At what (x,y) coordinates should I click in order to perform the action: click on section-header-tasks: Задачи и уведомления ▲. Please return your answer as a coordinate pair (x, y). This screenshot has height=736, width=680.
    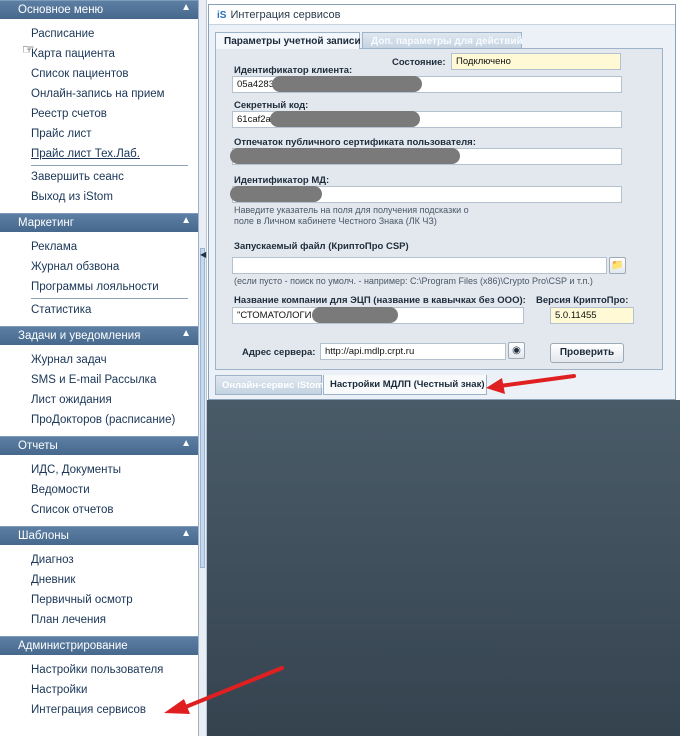
    Looking at the image, I should click on (99, 335).